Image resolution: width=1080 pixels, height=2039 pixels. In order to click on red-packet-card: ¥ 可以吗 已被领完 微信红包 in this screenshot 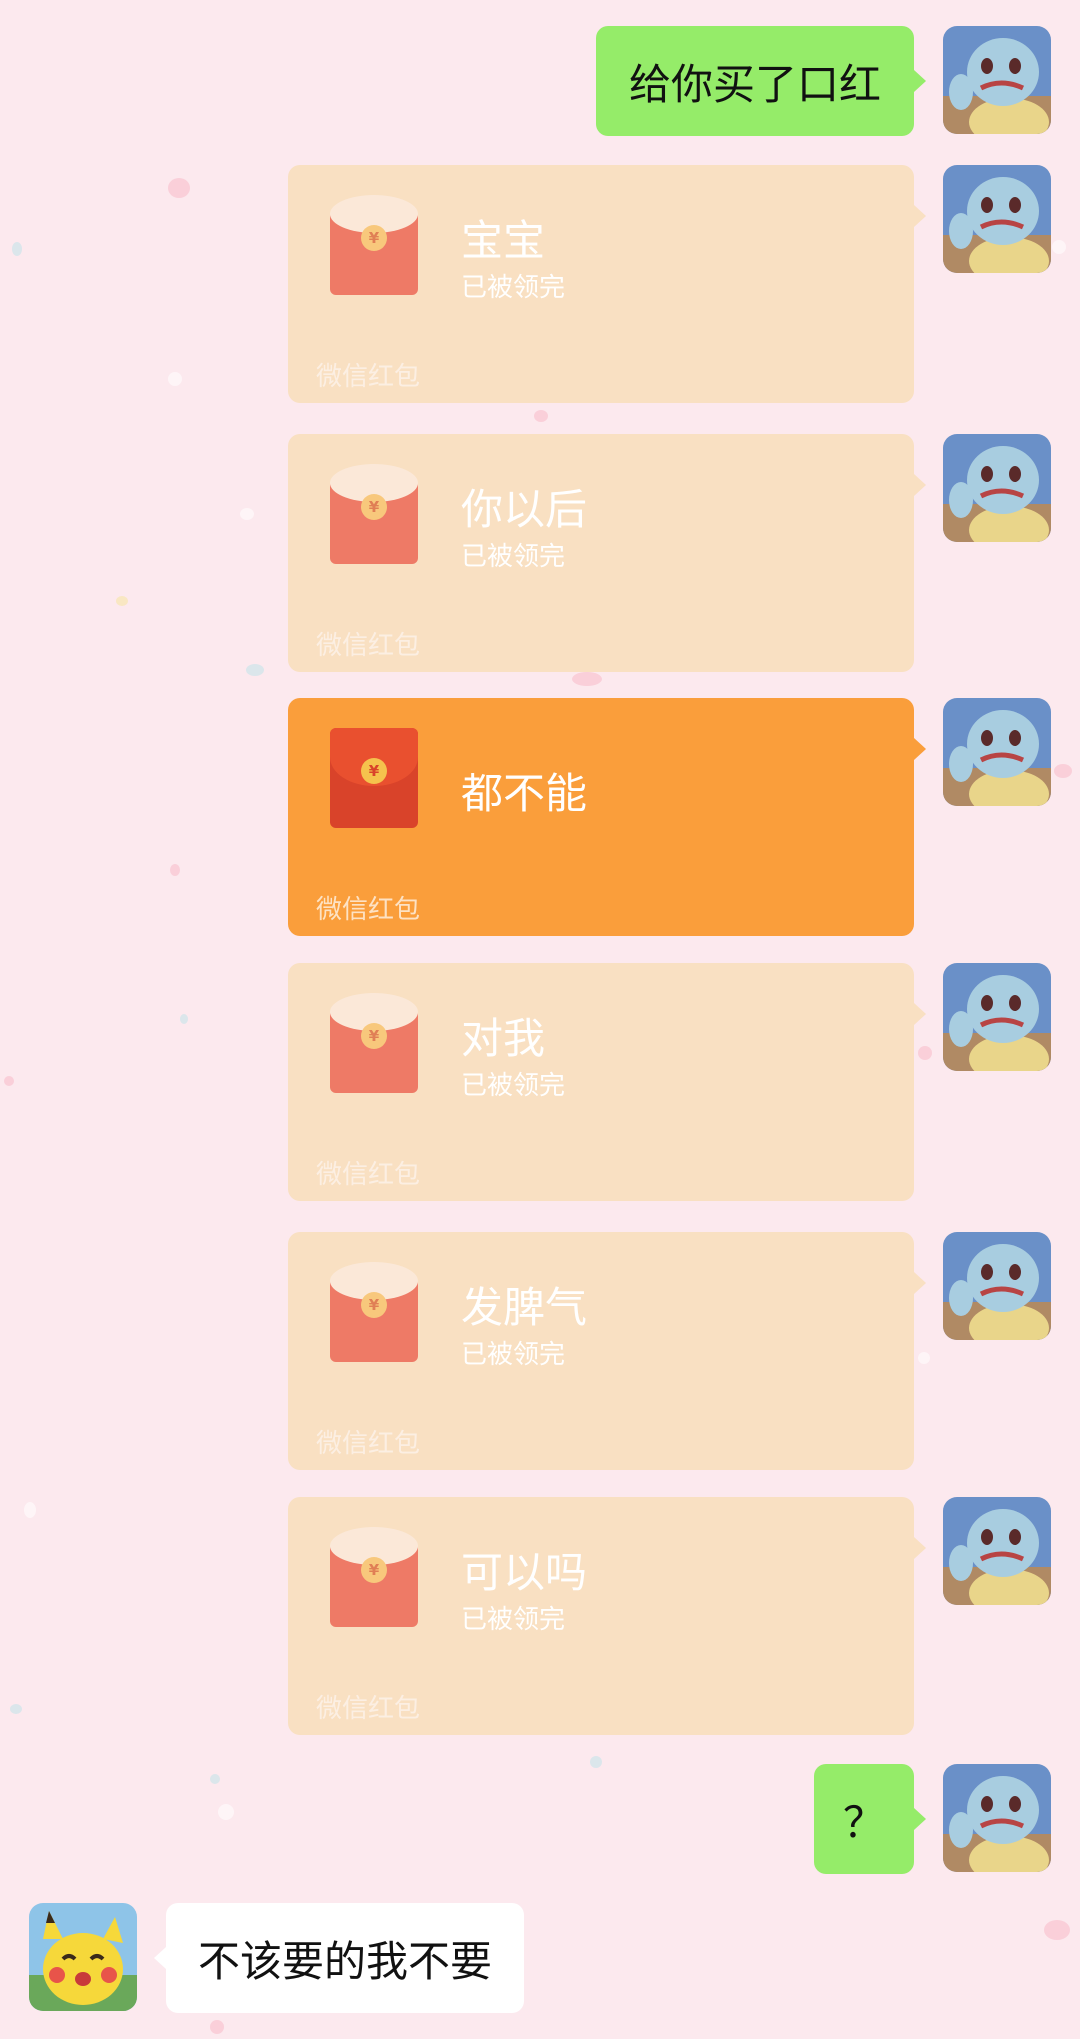, I will do `click(607, 1616)`.